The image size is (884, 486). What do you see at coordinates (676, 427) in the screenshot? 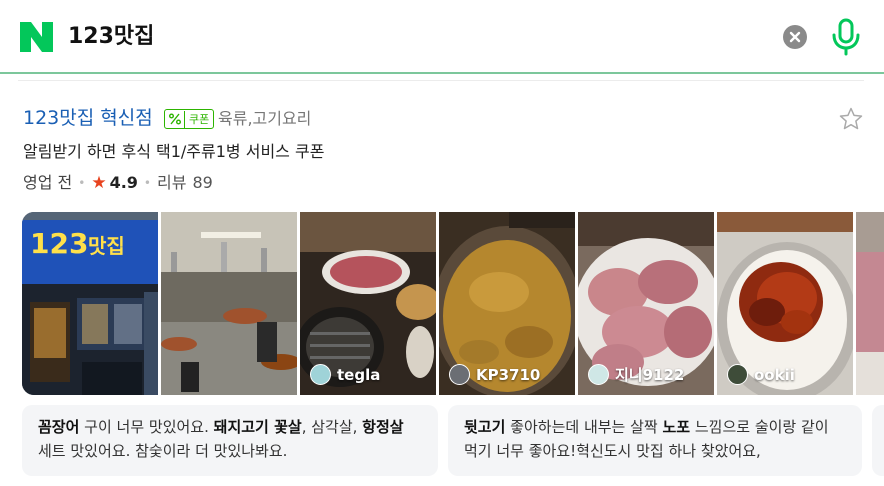
I see `review-keyword: 노포` at bounding box center [676, 427].